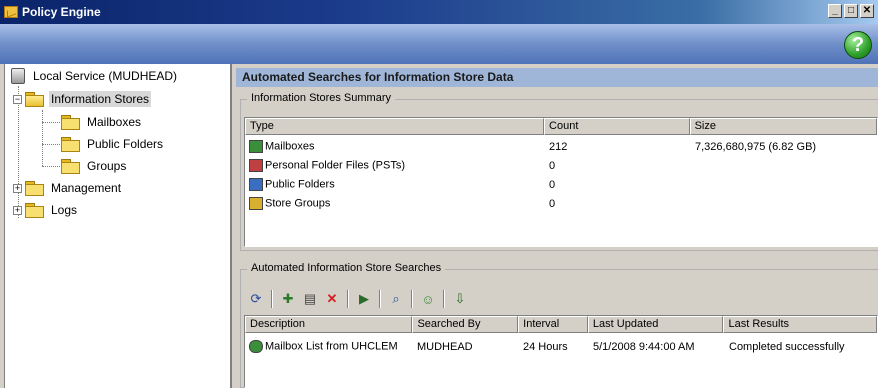  What do you see at coordinates (460, 299) in the screenshot?
I see `export-button: ⇩` at bounding box center [460, 299].